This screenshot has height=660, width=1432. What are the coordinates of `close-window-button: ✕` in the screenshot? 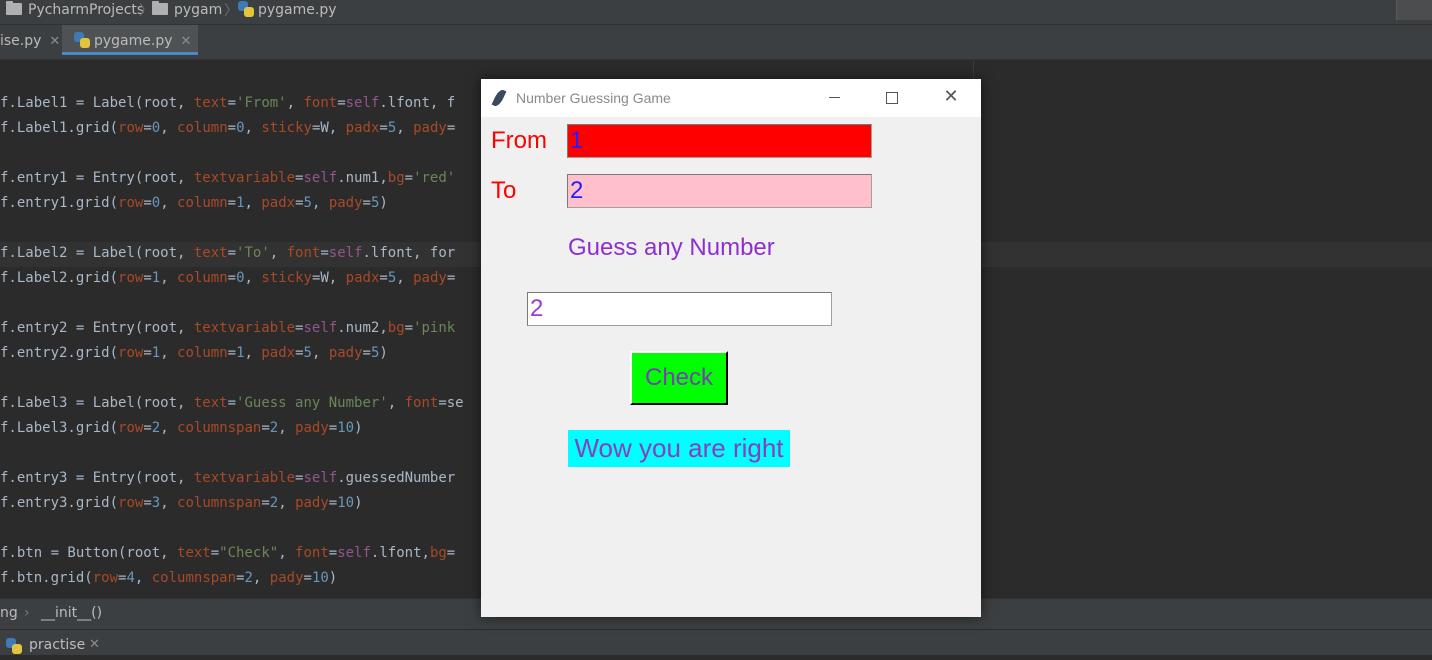 It's located at (951, 98).